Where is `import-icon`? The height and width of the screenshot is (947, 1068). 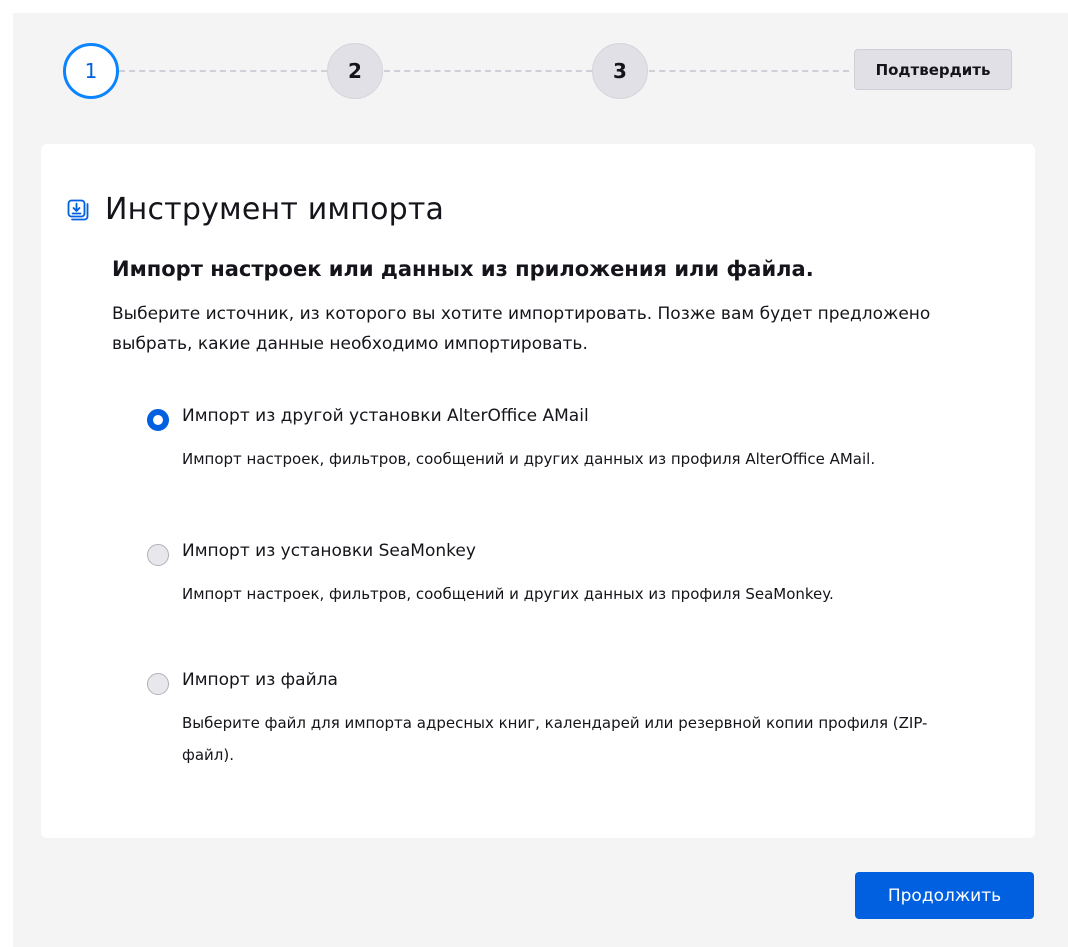
import-icon is located at coordinates (78, 210).